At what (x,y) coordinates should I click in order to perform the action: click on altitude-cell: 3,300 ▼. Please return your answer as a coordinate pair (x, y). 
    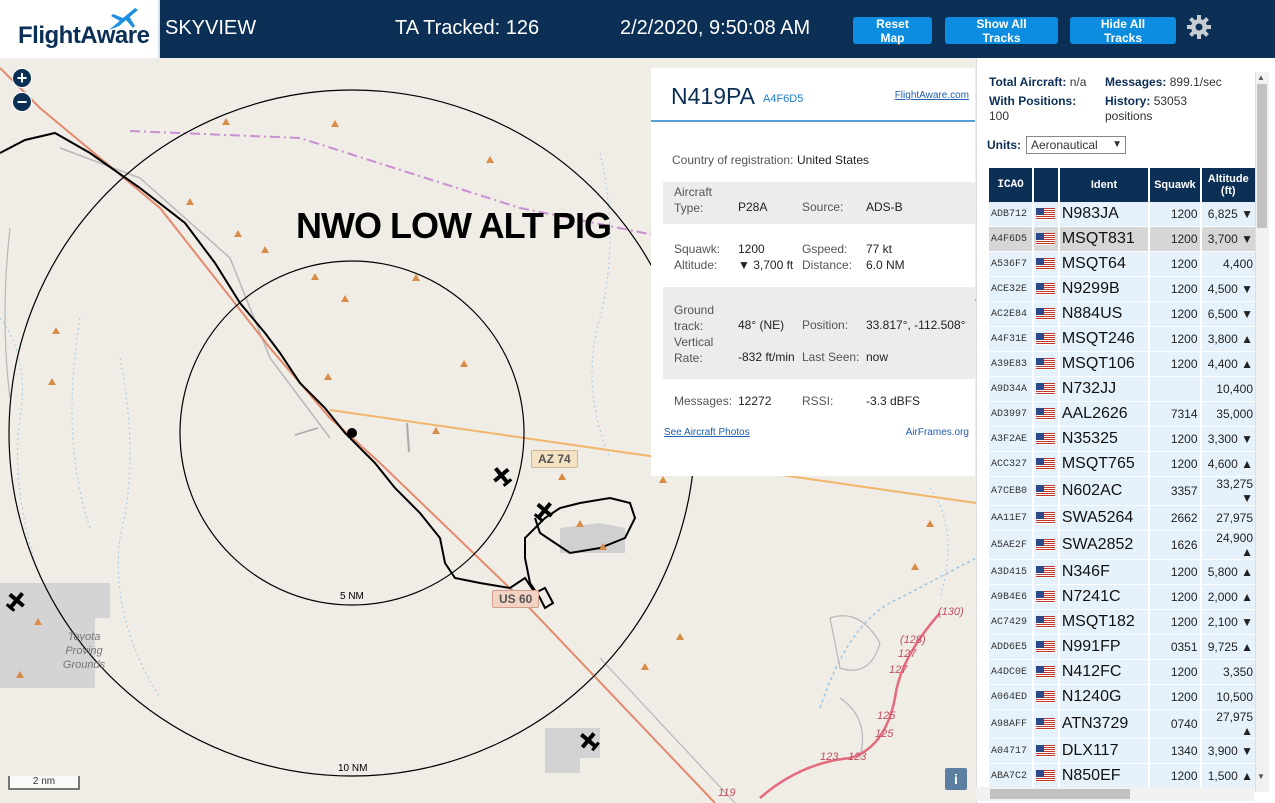
    Looking at the image, I should click on (1229, 439).